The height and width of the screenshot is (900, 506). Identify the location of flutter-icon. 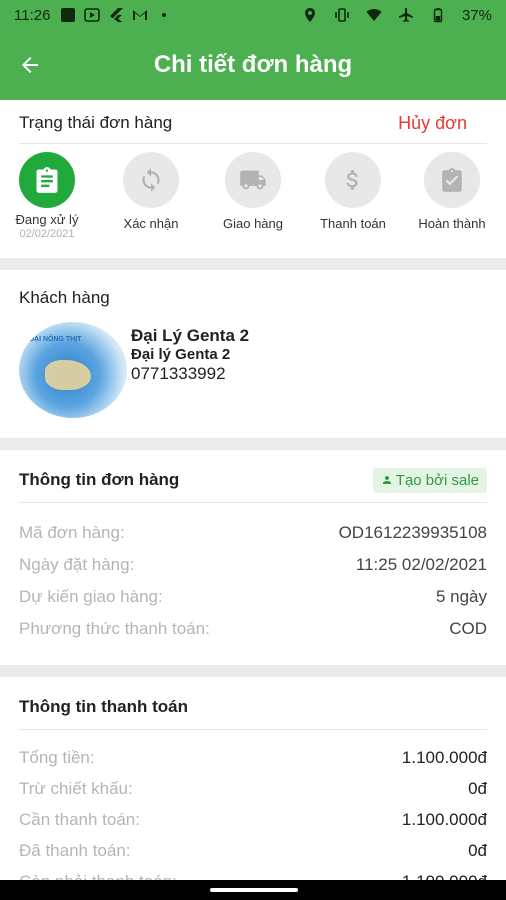
(117, 15).